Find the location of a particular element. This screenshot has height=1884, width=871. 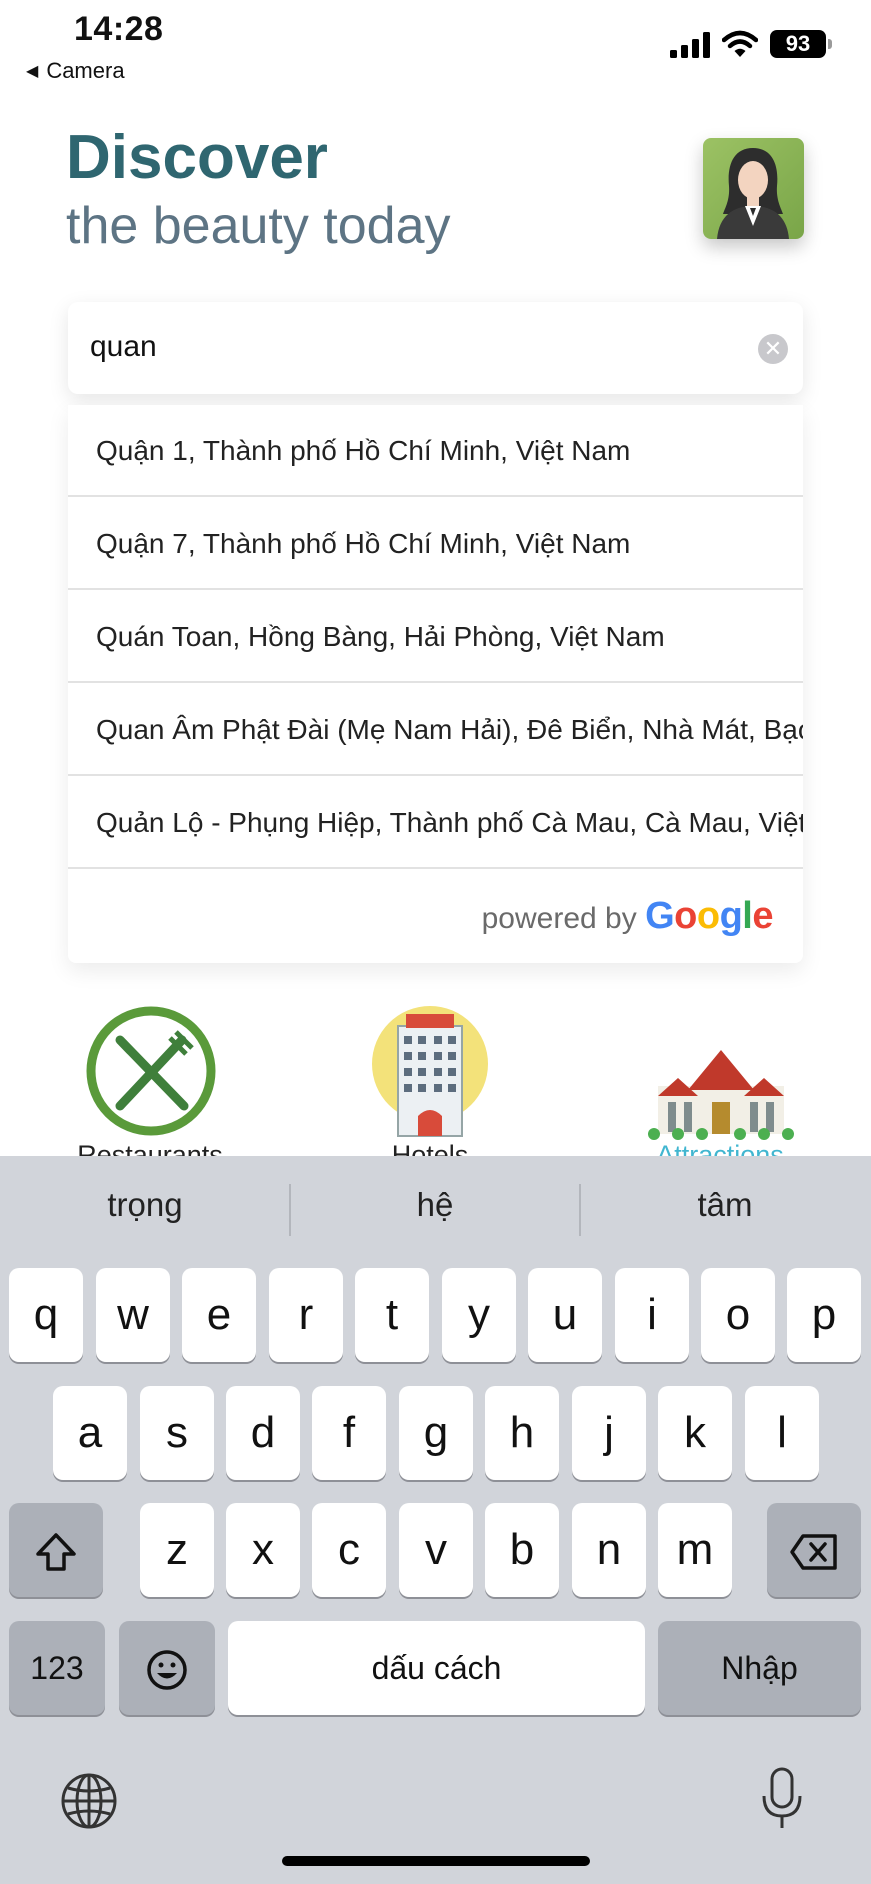

emoji-key is located at coordinates (167, 1668).